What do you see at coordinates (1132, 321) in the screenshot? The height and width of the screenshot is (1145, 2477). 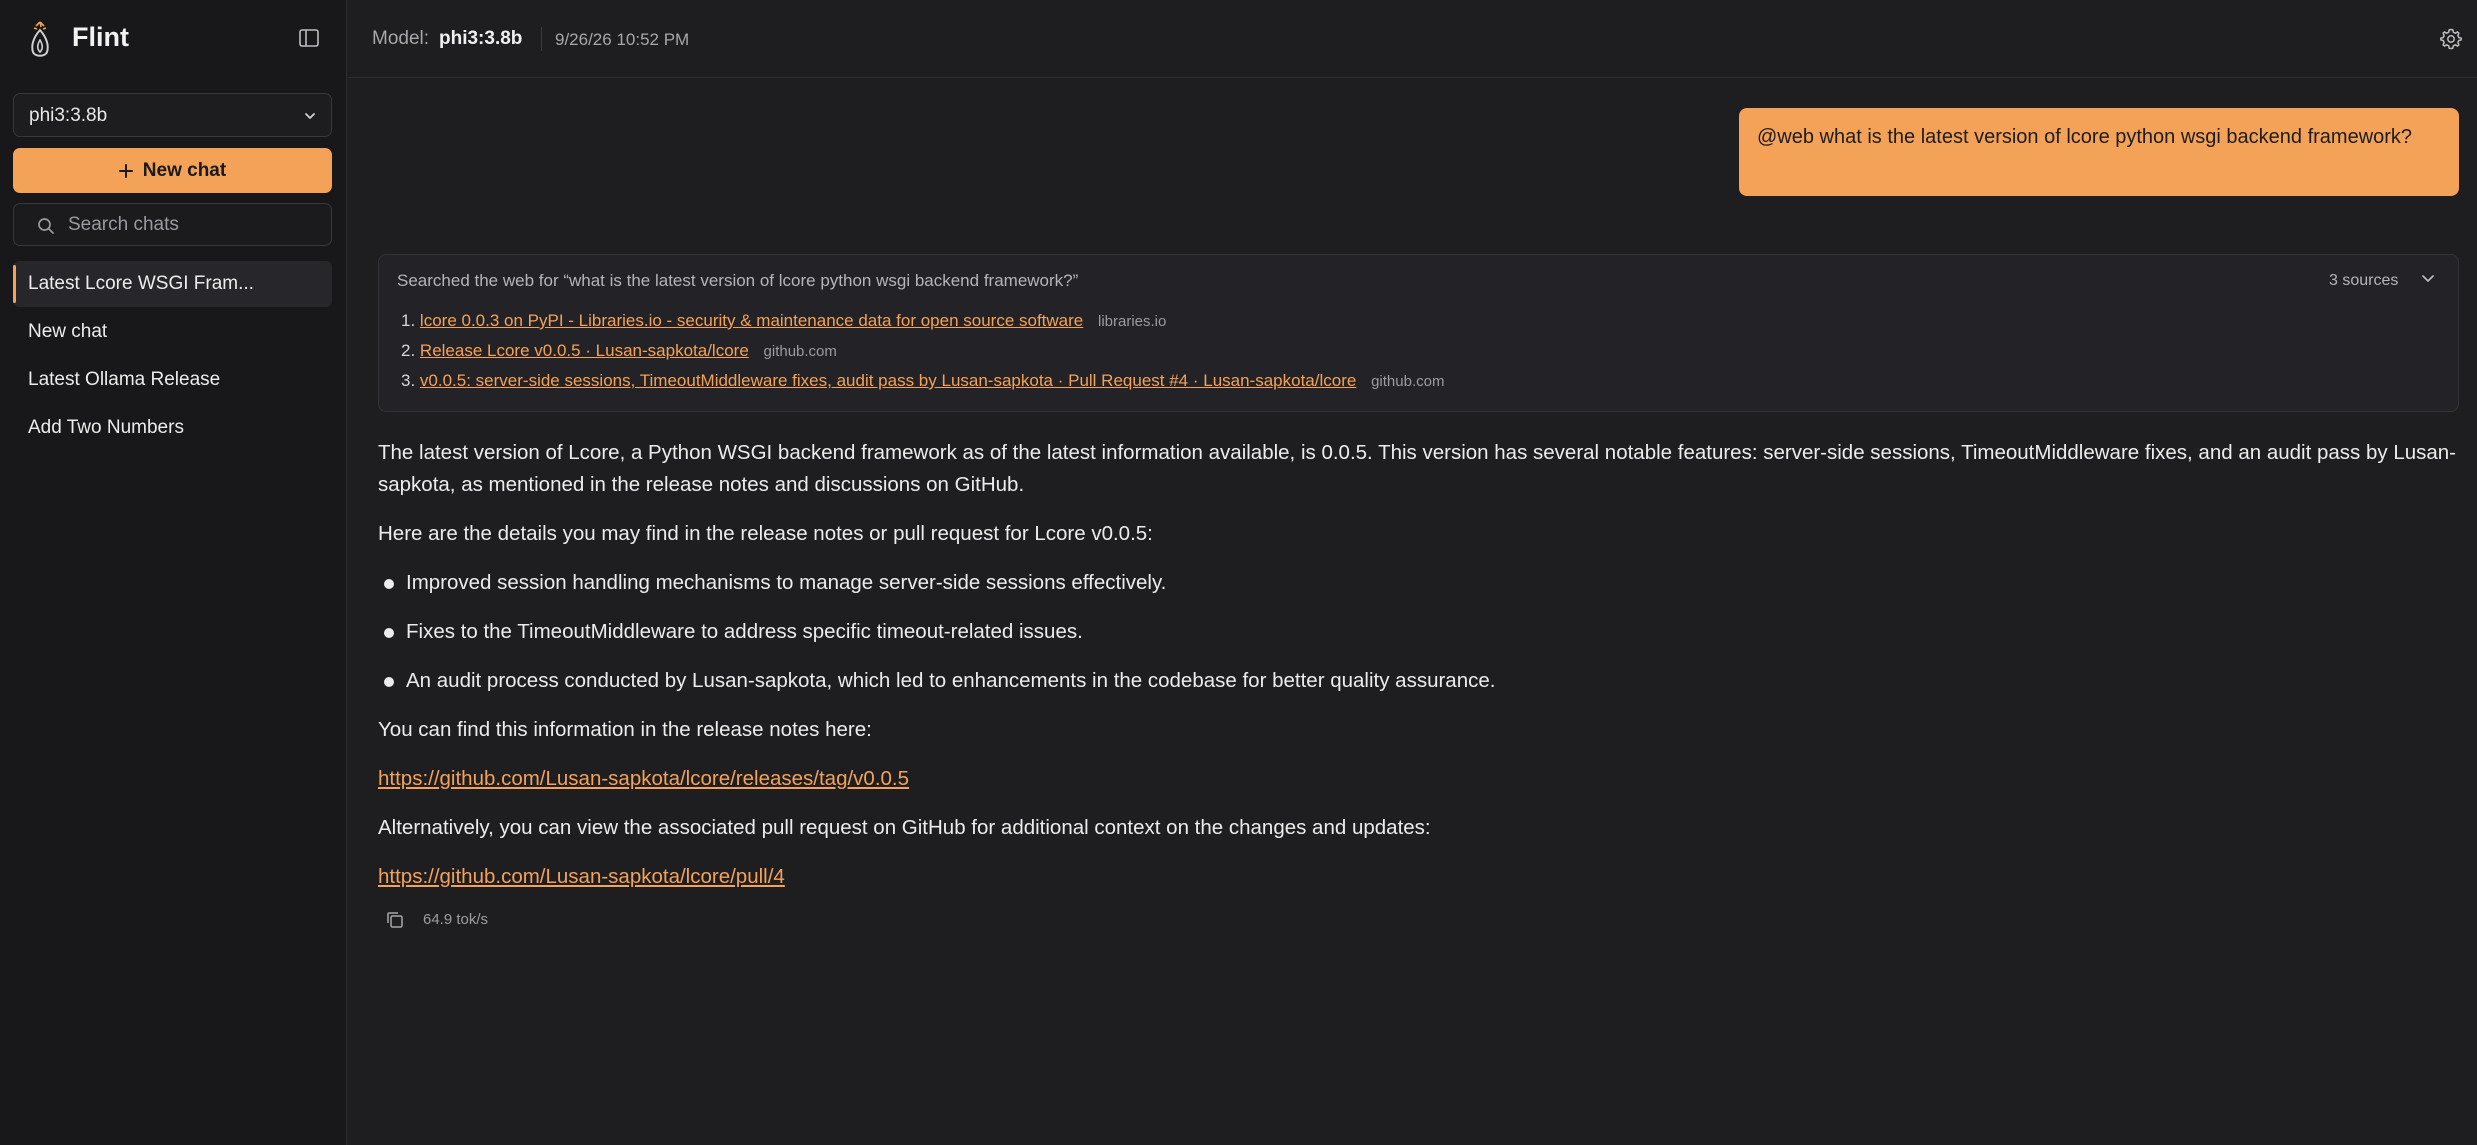 I see `source-domain: libraries.io` at bounding box center [1132, 321].